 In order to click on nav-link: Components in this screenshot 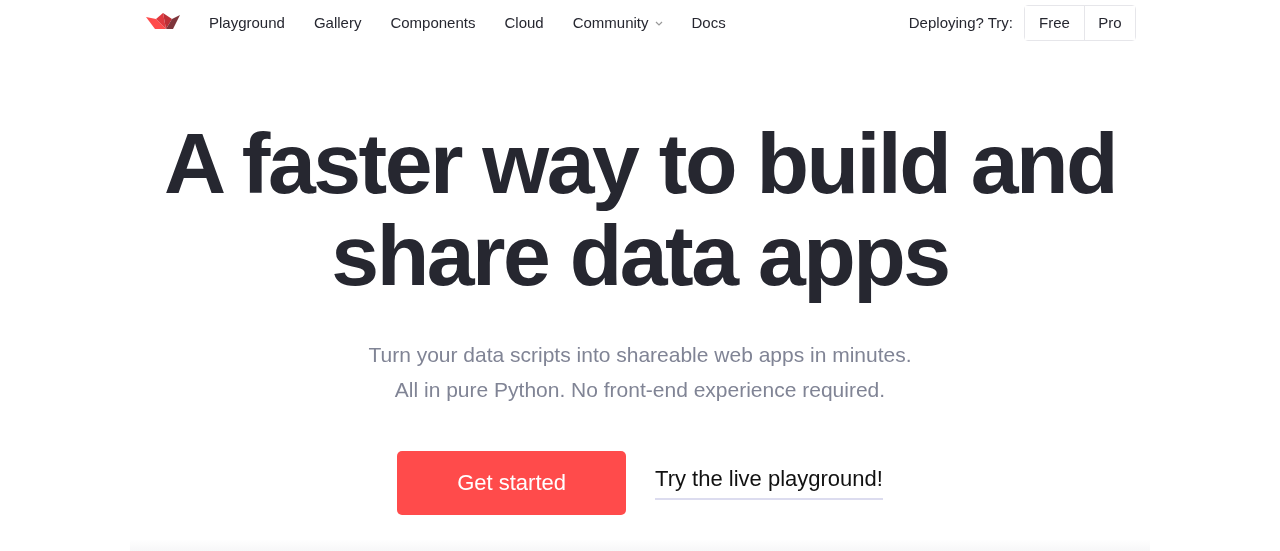, I will do `click(433, 22)`.